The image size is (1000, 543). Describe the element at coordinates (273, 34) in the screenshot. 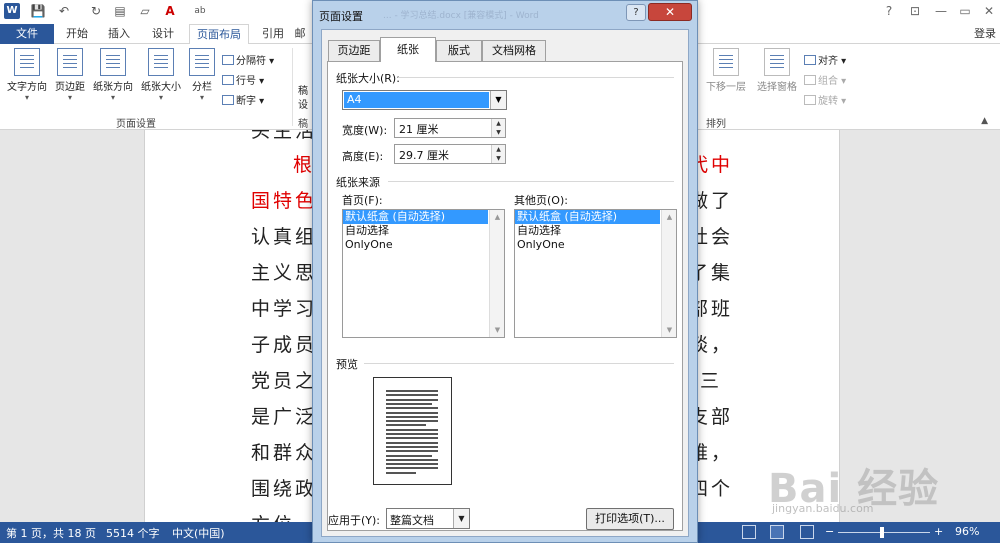

I see `tab-references: 引用` at that location.